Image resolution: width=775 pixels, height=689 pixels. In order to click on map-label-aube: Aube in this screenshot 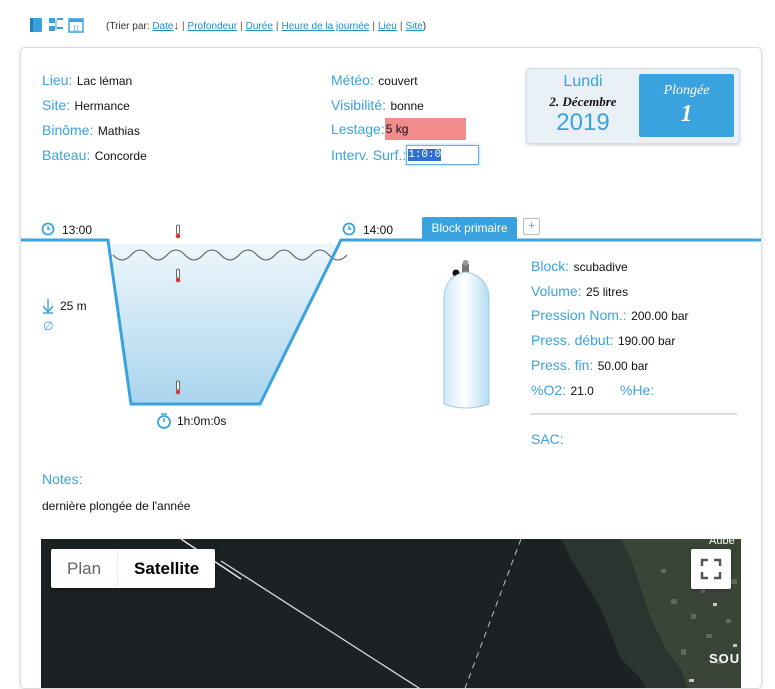, I will do `click(722, 543)`.